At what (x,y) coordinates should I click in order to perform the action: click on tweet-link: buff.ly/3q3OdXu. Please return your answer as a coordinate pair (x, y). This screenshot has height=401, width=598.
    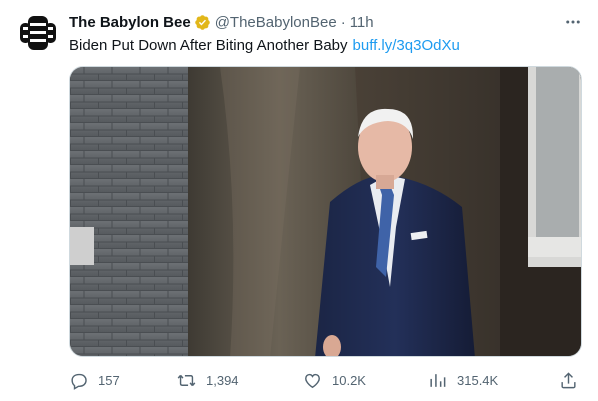
    Looking at the image, I should click on (406, 45).